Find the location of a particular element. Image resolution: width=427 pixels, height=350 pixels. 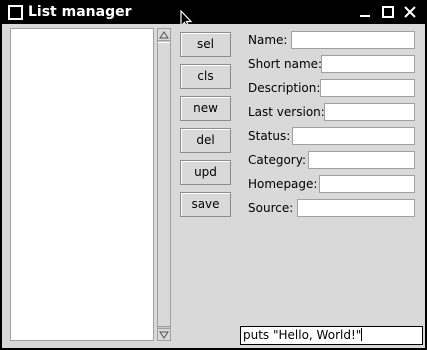

upd-button: upd is located at coordinates (205, 172).